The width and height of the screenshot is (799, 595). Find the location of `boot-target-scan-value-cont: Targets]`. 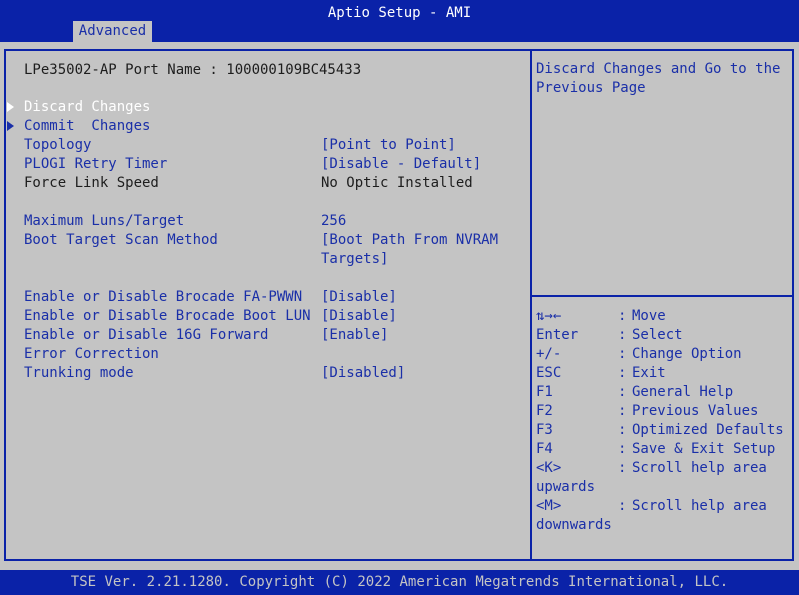

boot-target-scan-value-cont: Targets] is located at coordinates (354, 259).